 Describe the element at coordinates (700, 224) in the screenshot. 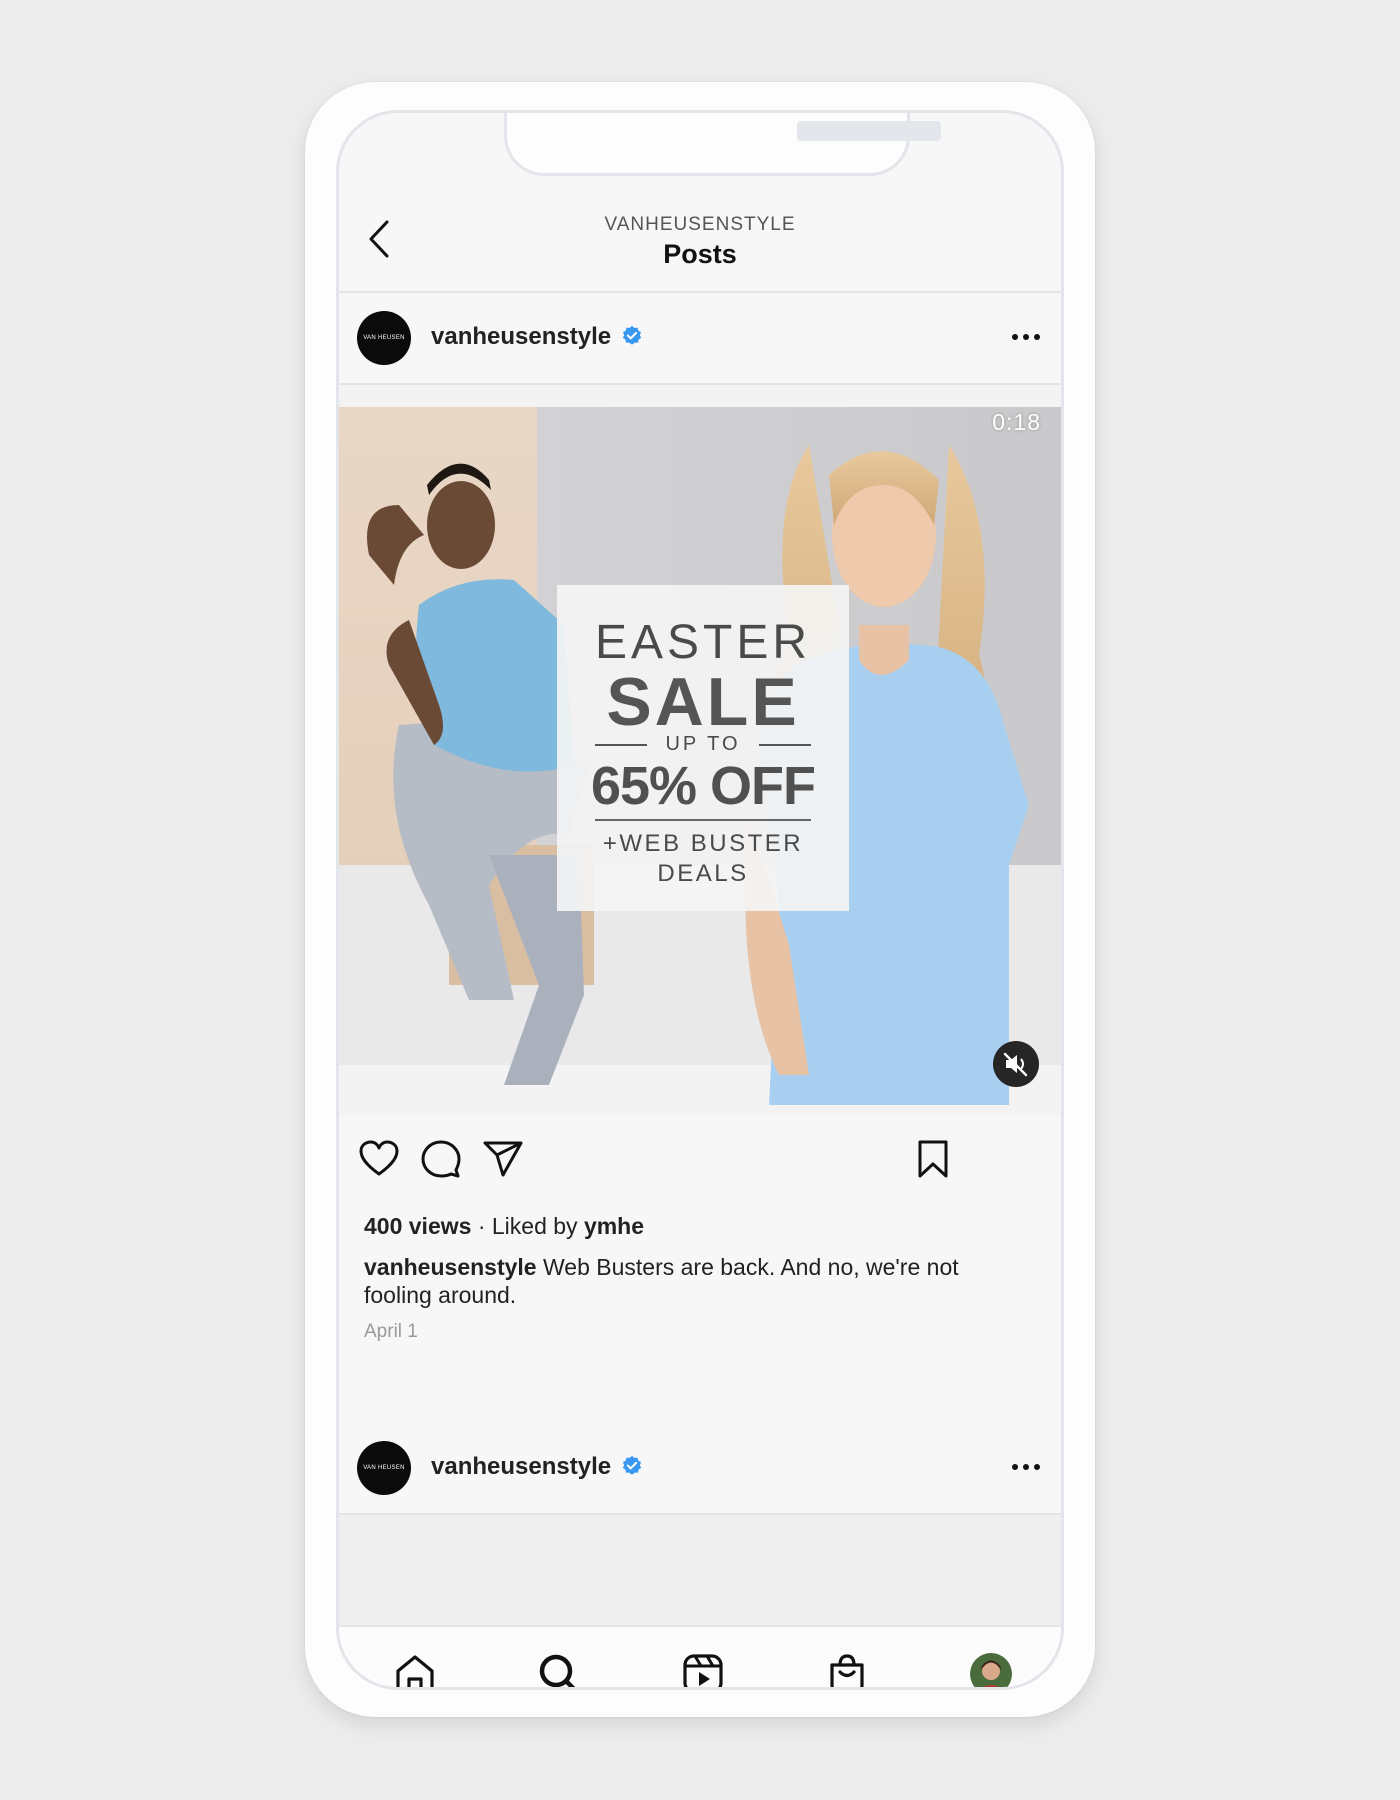

I see `header-account-name: VANHEUSENSTYLE` at that location.